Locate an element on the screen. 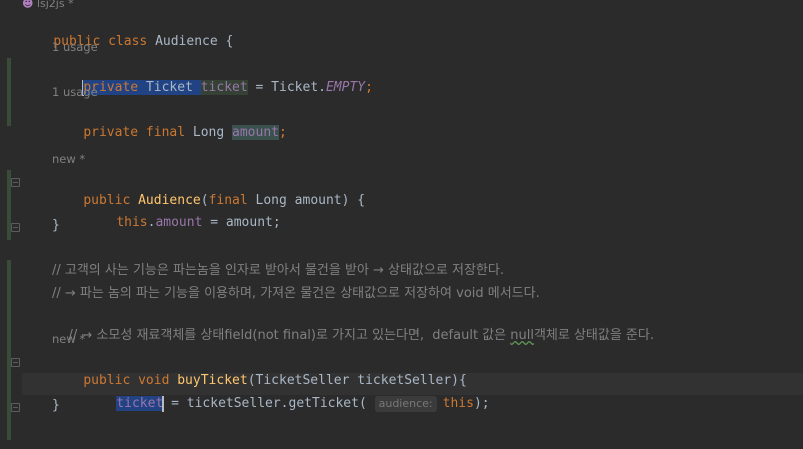 This screenshot has width=803, height=449. user-icon: ☻ is located at coordinates (28, 5).